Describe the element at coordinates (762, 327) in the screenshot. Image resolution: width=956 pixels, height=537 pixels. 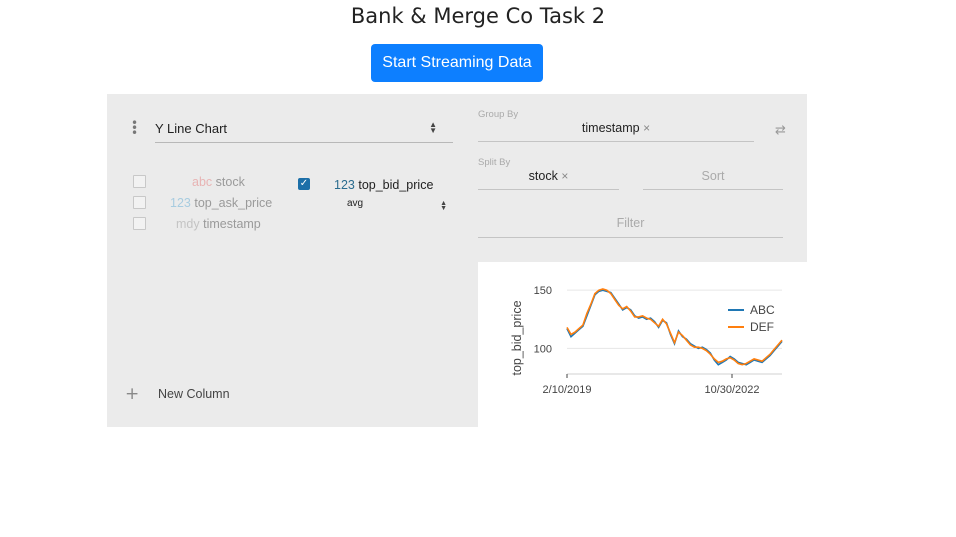
I see `legend-label-def: DEF` at that location.